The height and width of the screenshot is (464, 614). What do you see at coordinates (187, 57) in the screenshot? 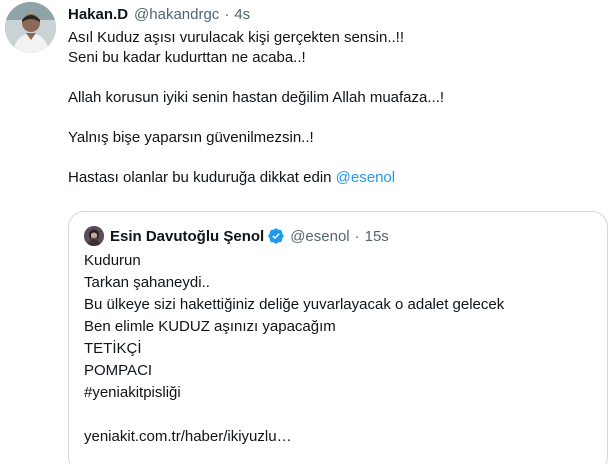
I see `tweet-line: Seni bu kadar kudurttan ne acaba..!` at bounding box center [187, 57].